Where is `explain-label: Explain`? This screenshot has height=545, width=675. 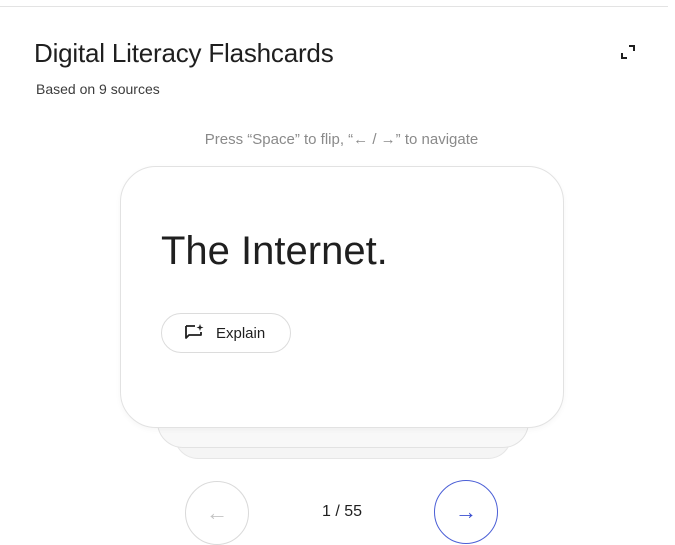
explain-label: Explain is located at coordinates (241, 333).